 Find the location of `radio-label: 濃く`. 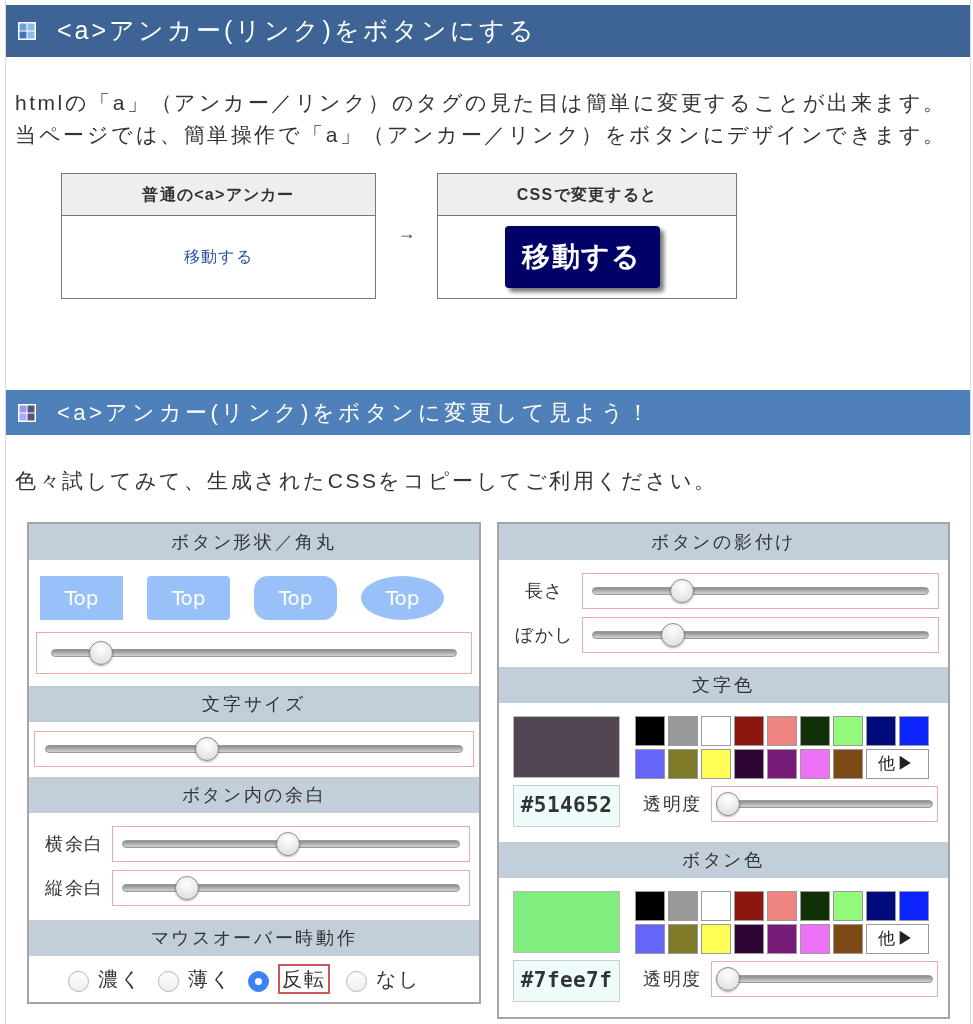

radio-label: 濃く is located at coordinates (120, 979).